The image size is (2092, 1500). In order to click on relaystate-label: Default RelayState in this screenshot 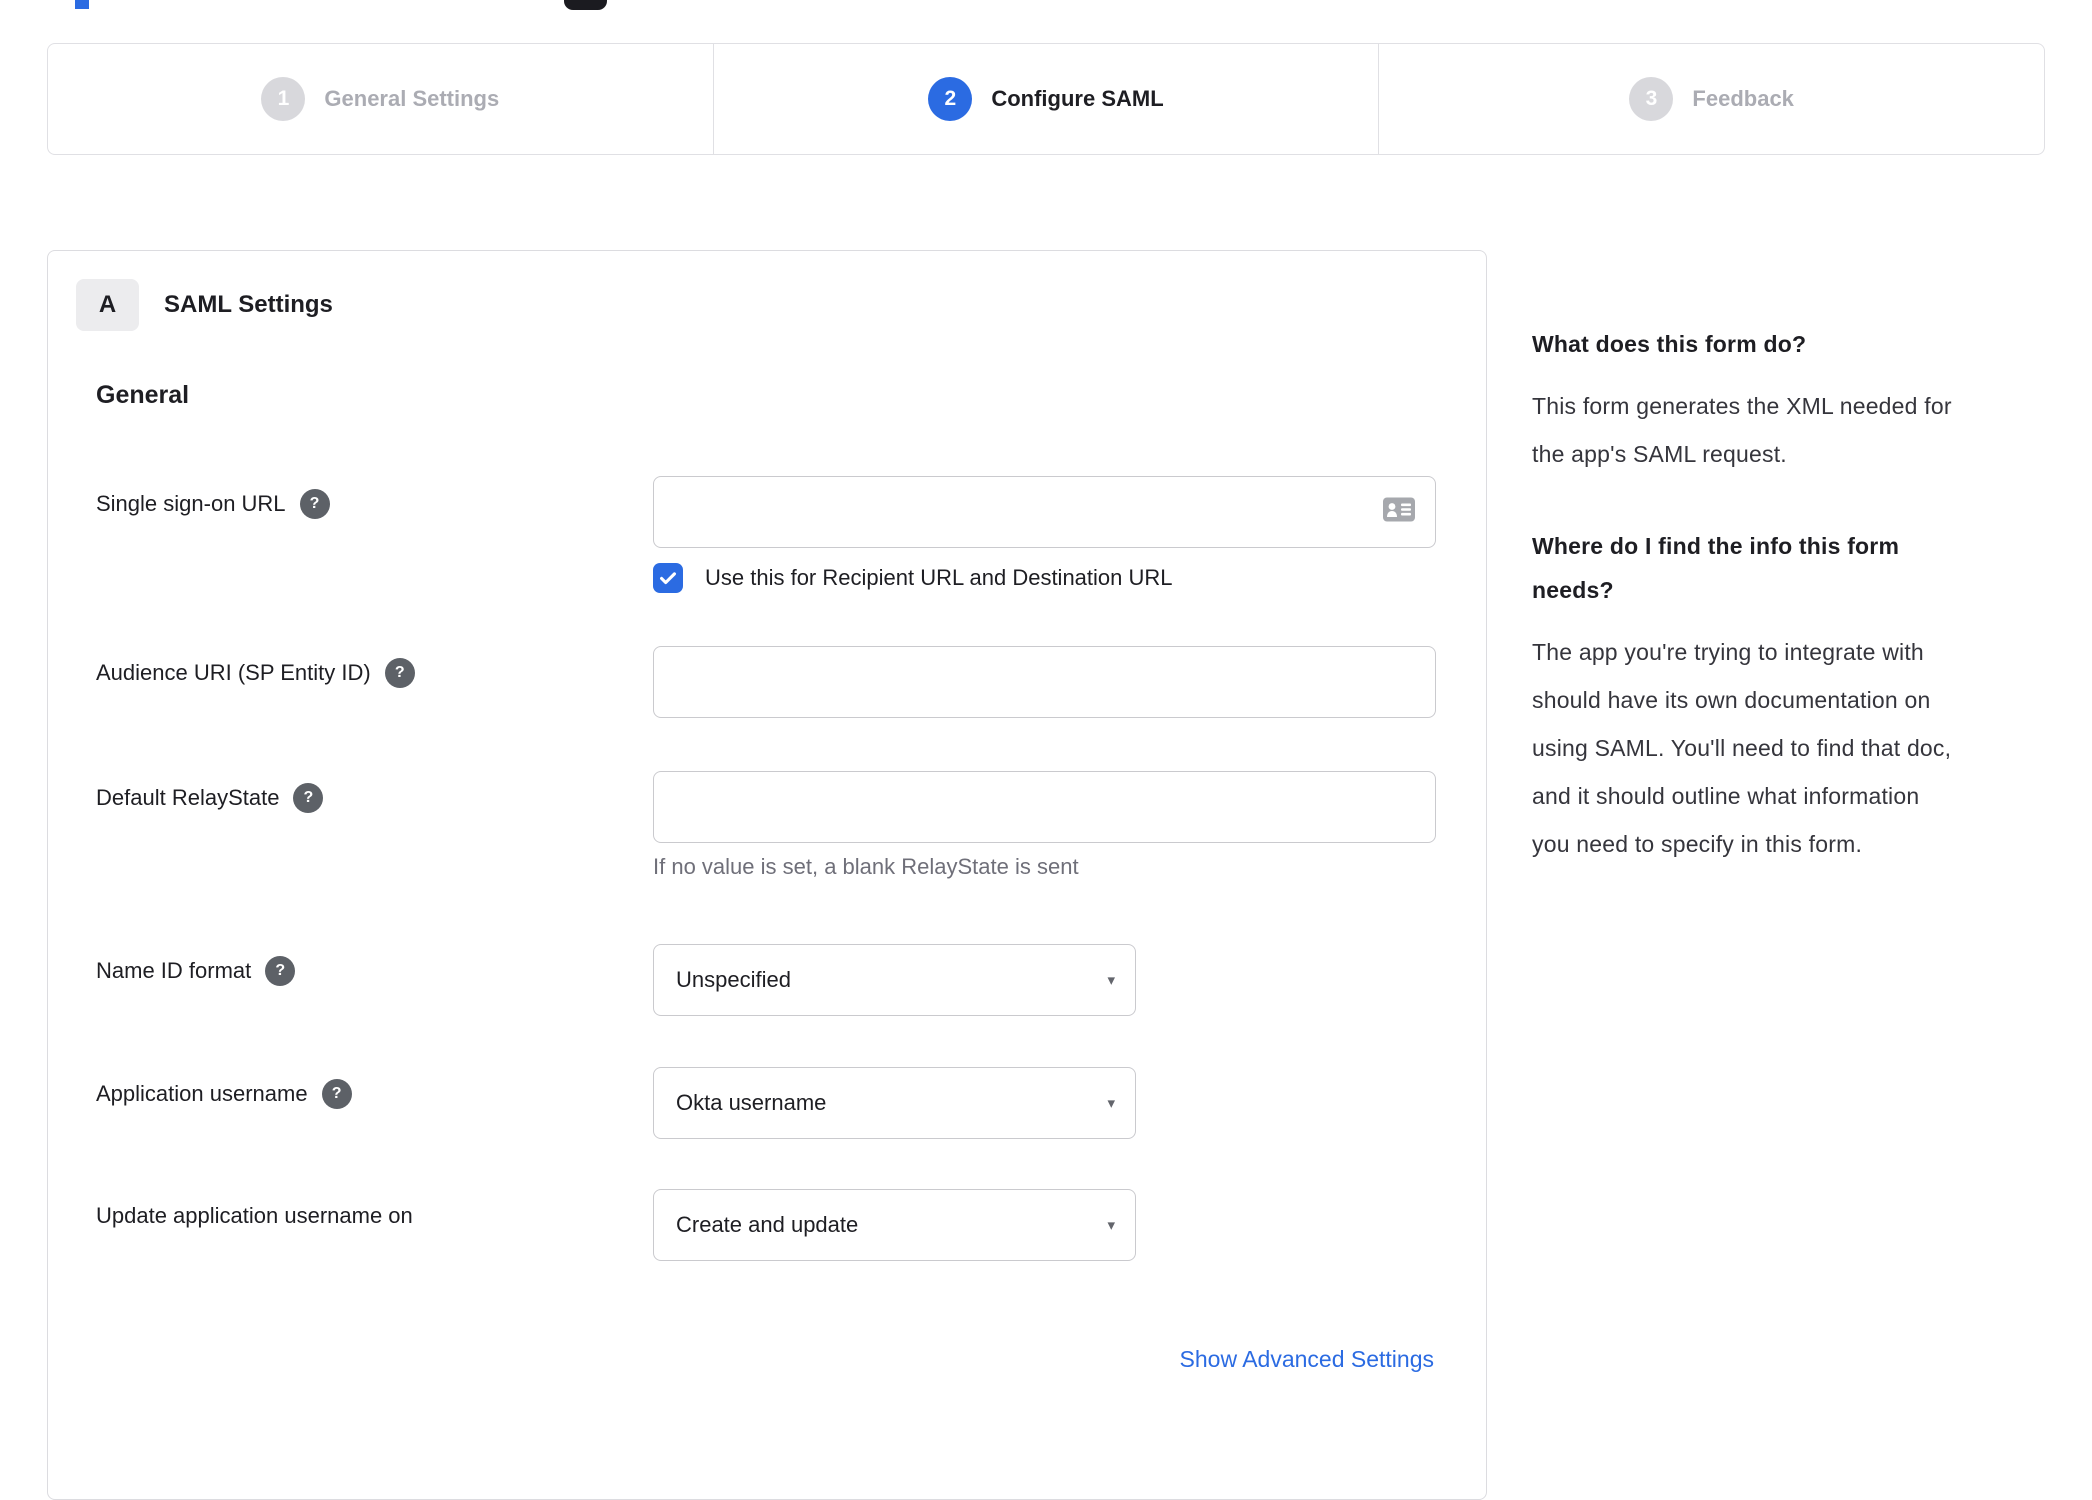, I will do `click(188, 797)`.